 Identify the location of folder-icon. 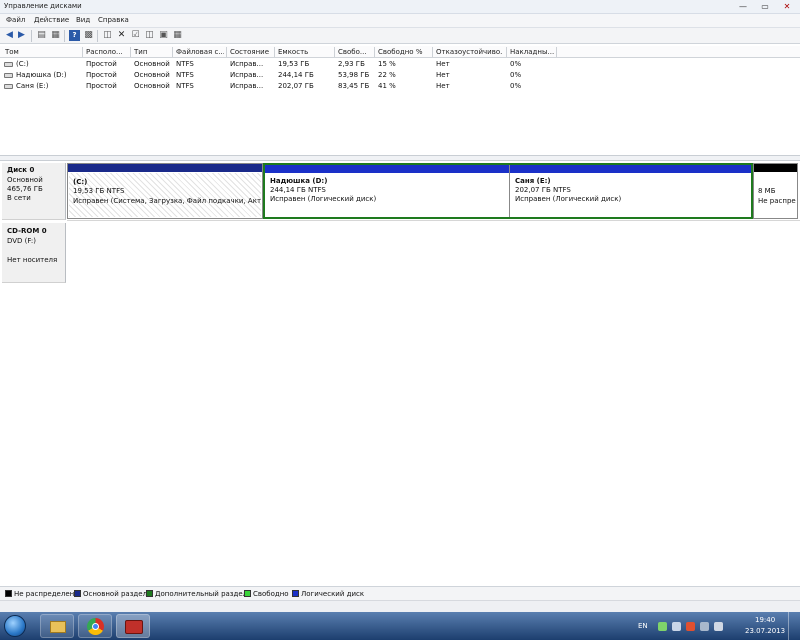
(58, 627).